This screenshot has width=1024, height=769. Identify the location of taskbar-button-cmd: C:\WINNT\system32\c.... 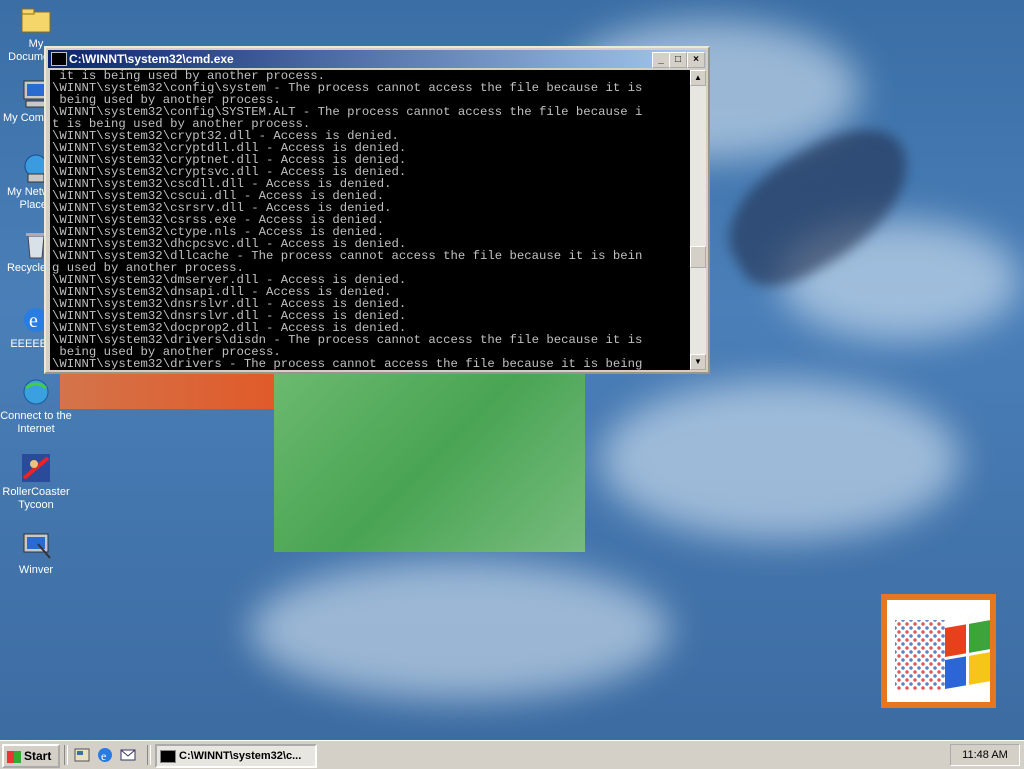
(236, 756).